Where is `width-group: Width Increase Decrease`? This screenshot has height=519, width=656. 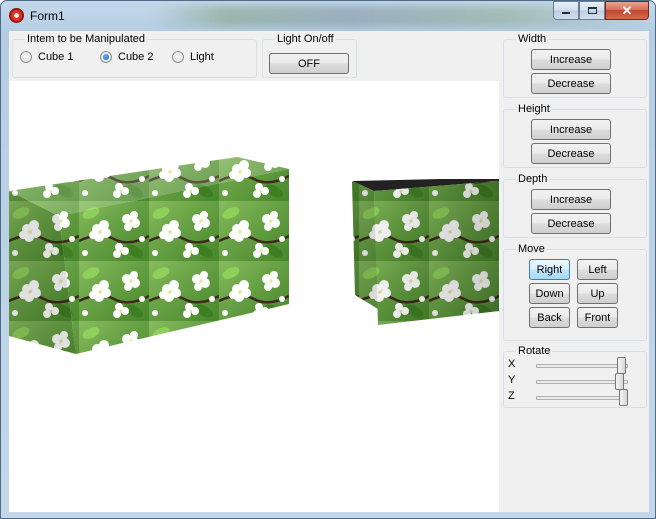
width-group: Width Increase Decrease is located at coordinates (575, 65).